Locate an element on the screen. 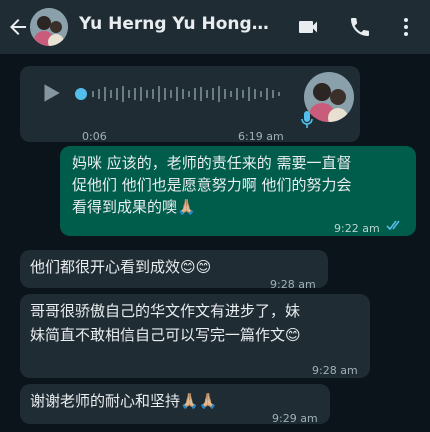 Image resolution: width=430 pixels, height=432 pixels. microphone-icon is located at coordinates (307, 119).